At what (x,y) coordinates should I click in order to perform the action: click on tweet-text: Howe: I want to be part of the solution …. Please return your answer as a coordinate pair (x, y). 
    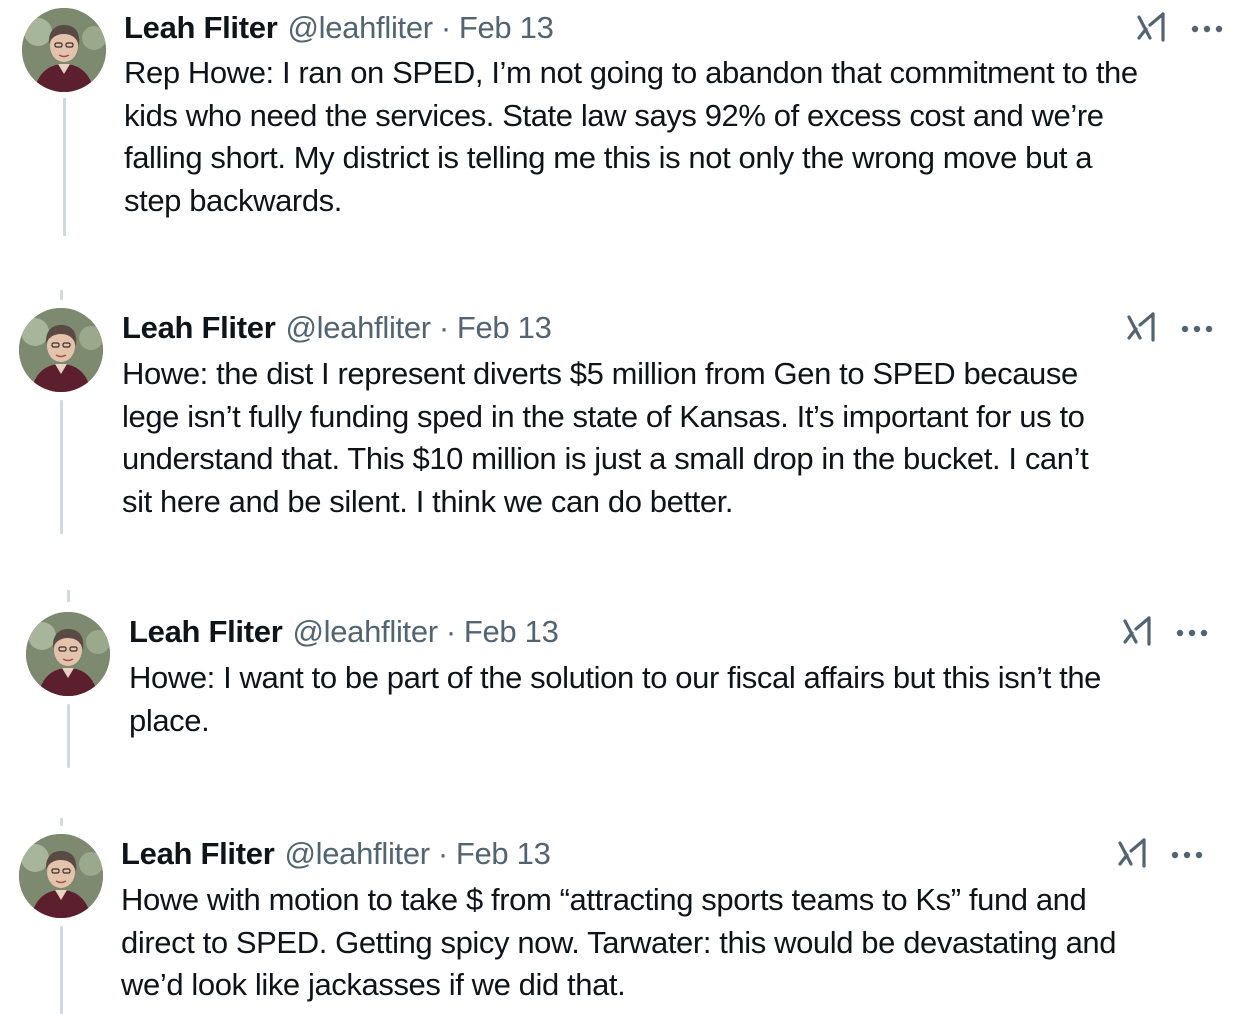
    Looking at the image, I should click on (615, 699).